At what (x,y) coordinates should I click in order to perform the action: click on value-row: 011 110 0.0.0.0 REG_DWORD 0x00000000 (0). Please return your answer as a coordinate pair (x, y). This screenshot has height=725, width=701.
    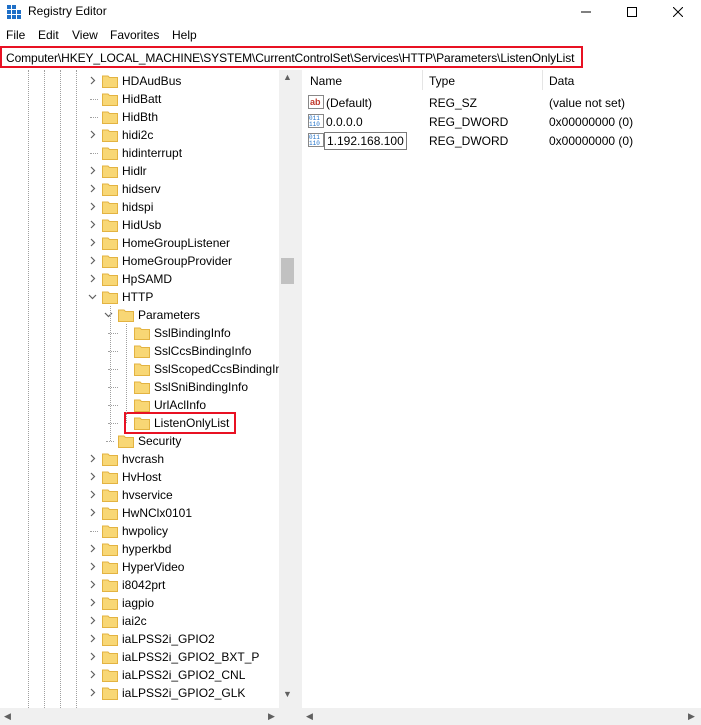
    Looking at the image, I should click on (501, 122).